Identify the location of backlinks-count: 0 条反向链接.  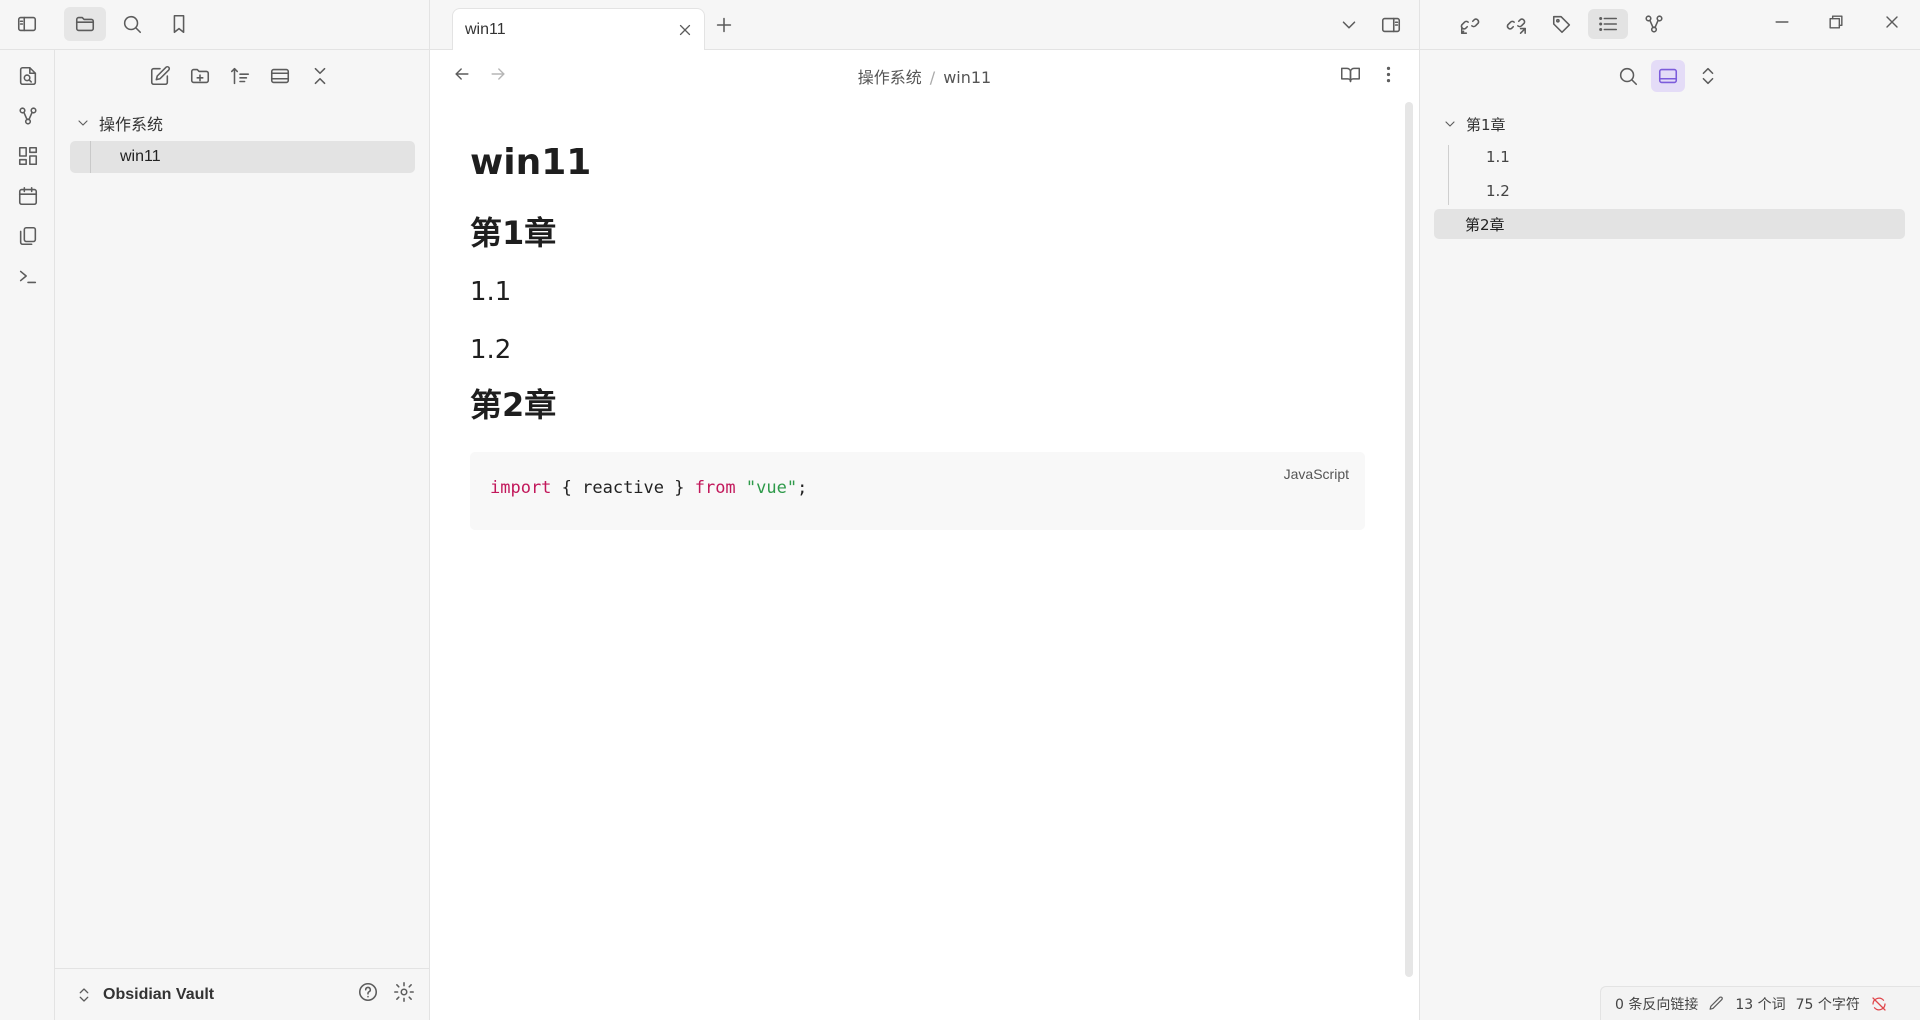
(1656, 1004).